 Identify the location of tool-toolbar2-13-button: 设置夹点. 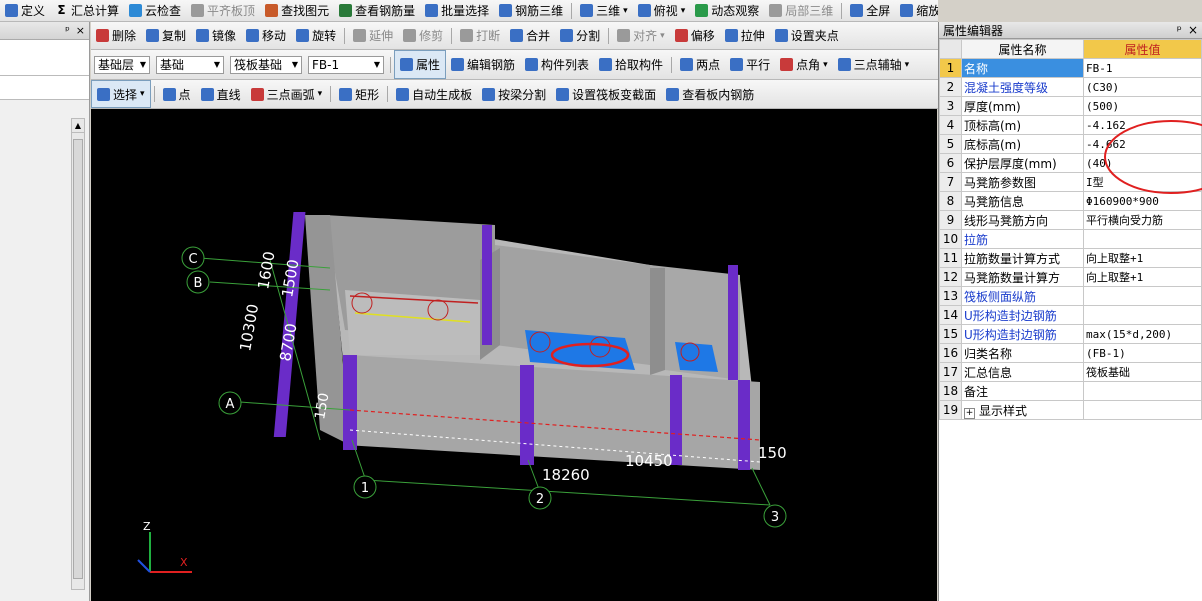
(807, 35).